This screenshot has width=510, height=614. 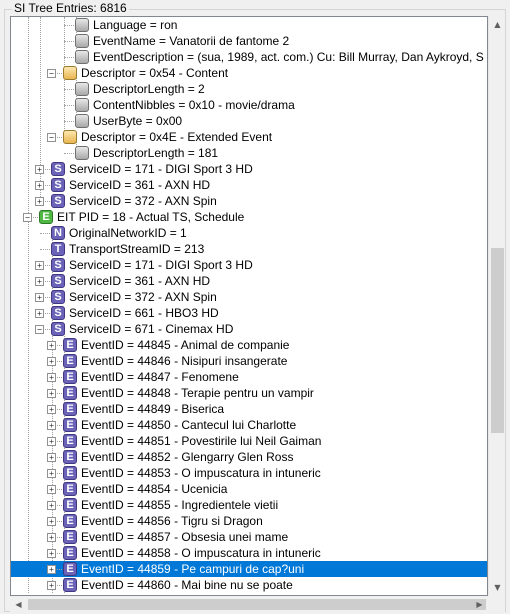 What do you see at coordinates (249, 249) in the screenshot?
I see `tree-row: T TransportStreamID = 213` at bounding box center [249, 249].